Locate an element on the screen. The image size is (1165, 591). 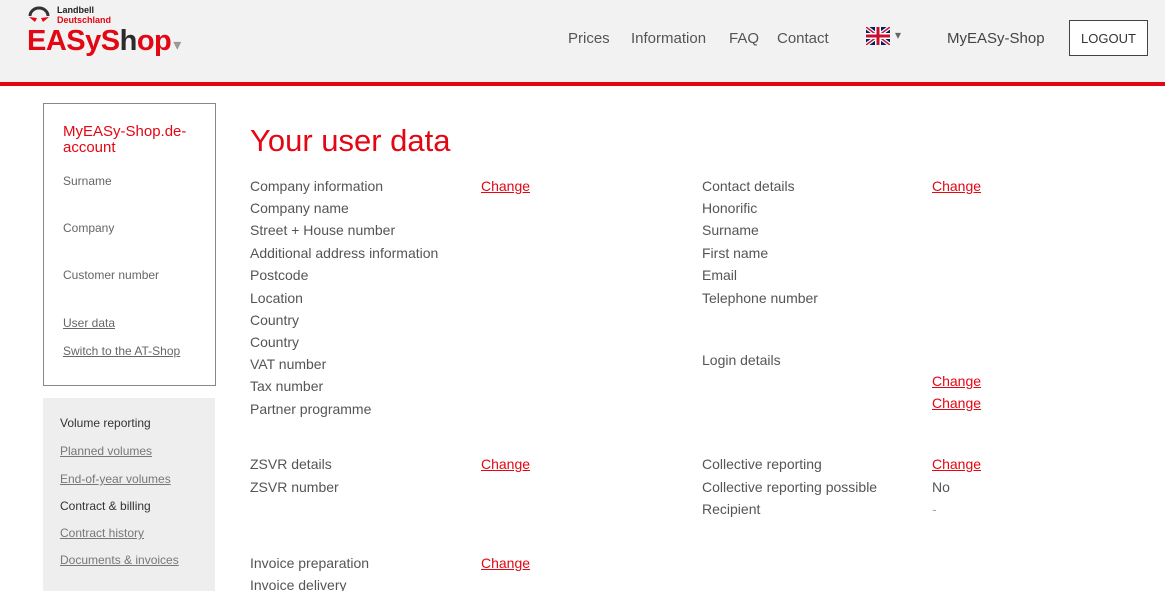
field-company-name: Company name is located at coordinates (299, 208).